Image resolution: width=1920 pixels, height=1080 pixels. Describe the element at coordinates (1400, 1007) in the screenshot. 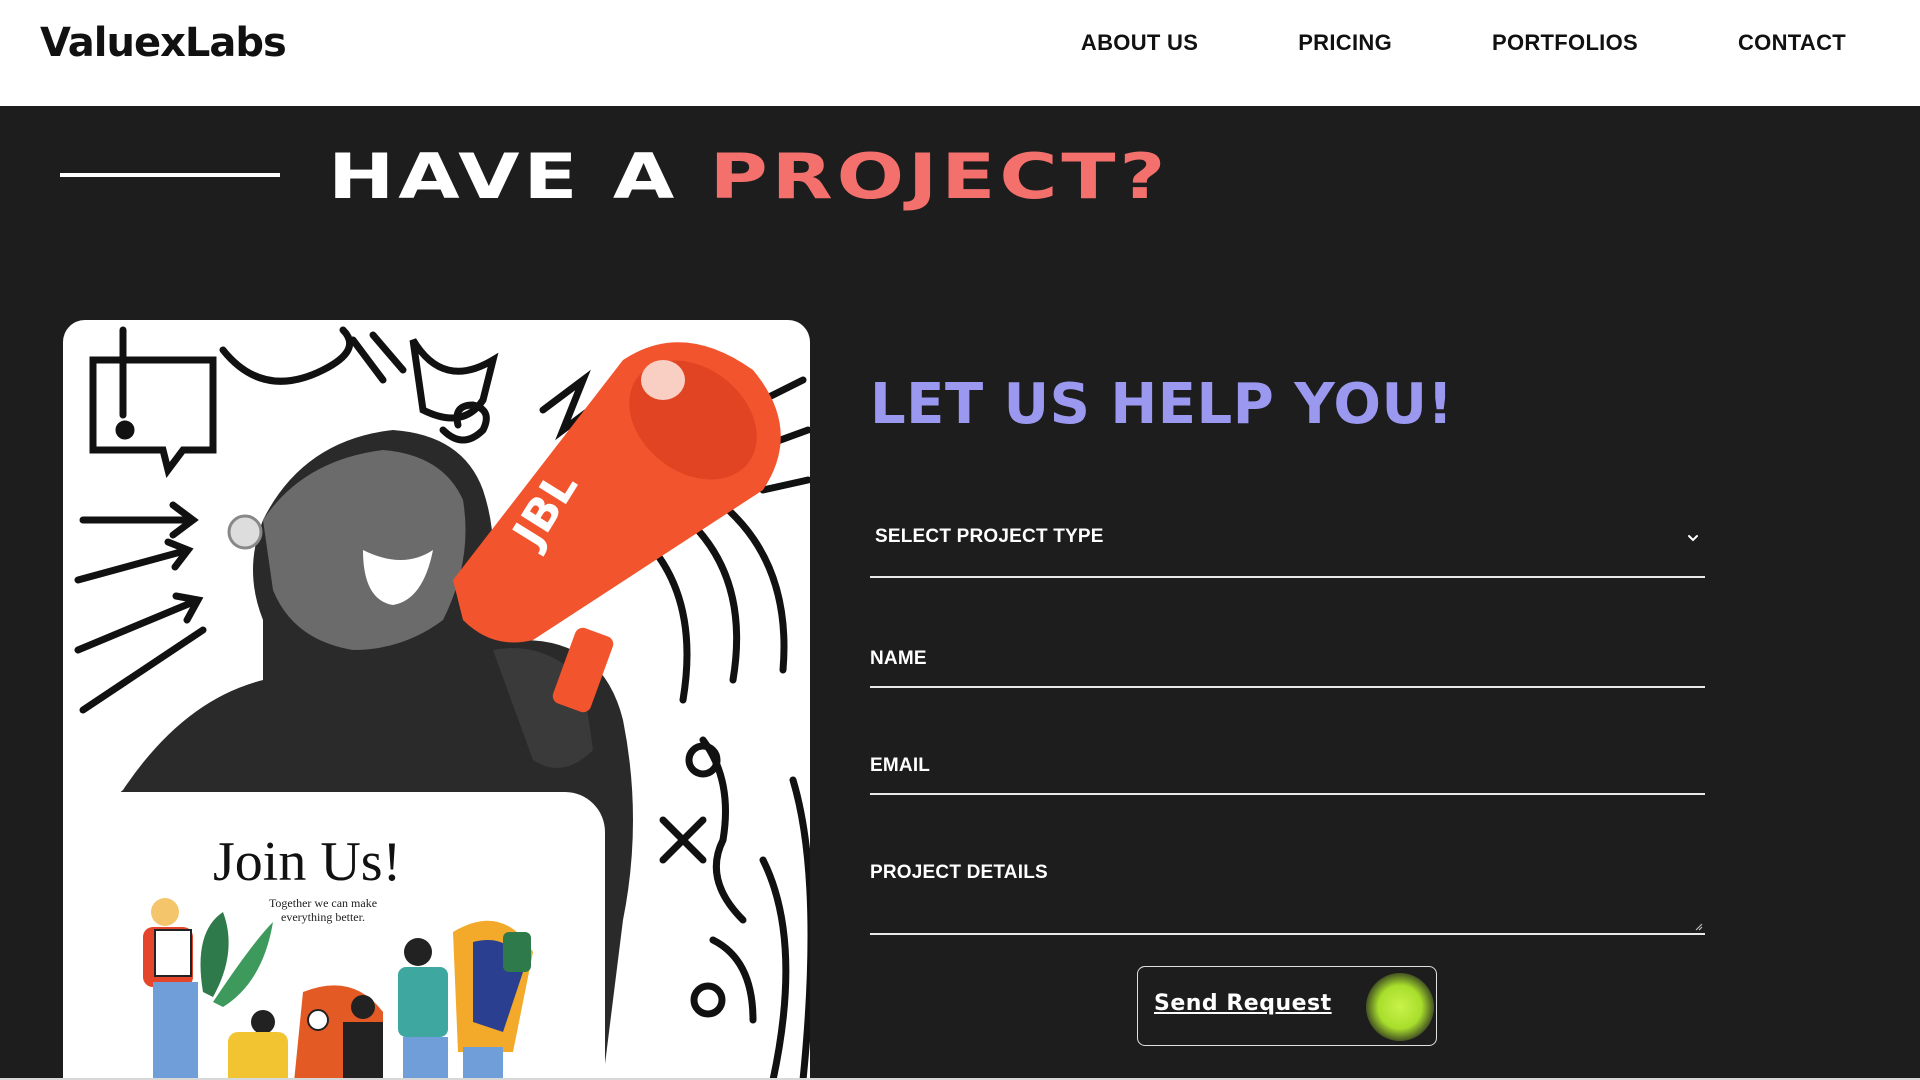

I see `button-glow` at that location.